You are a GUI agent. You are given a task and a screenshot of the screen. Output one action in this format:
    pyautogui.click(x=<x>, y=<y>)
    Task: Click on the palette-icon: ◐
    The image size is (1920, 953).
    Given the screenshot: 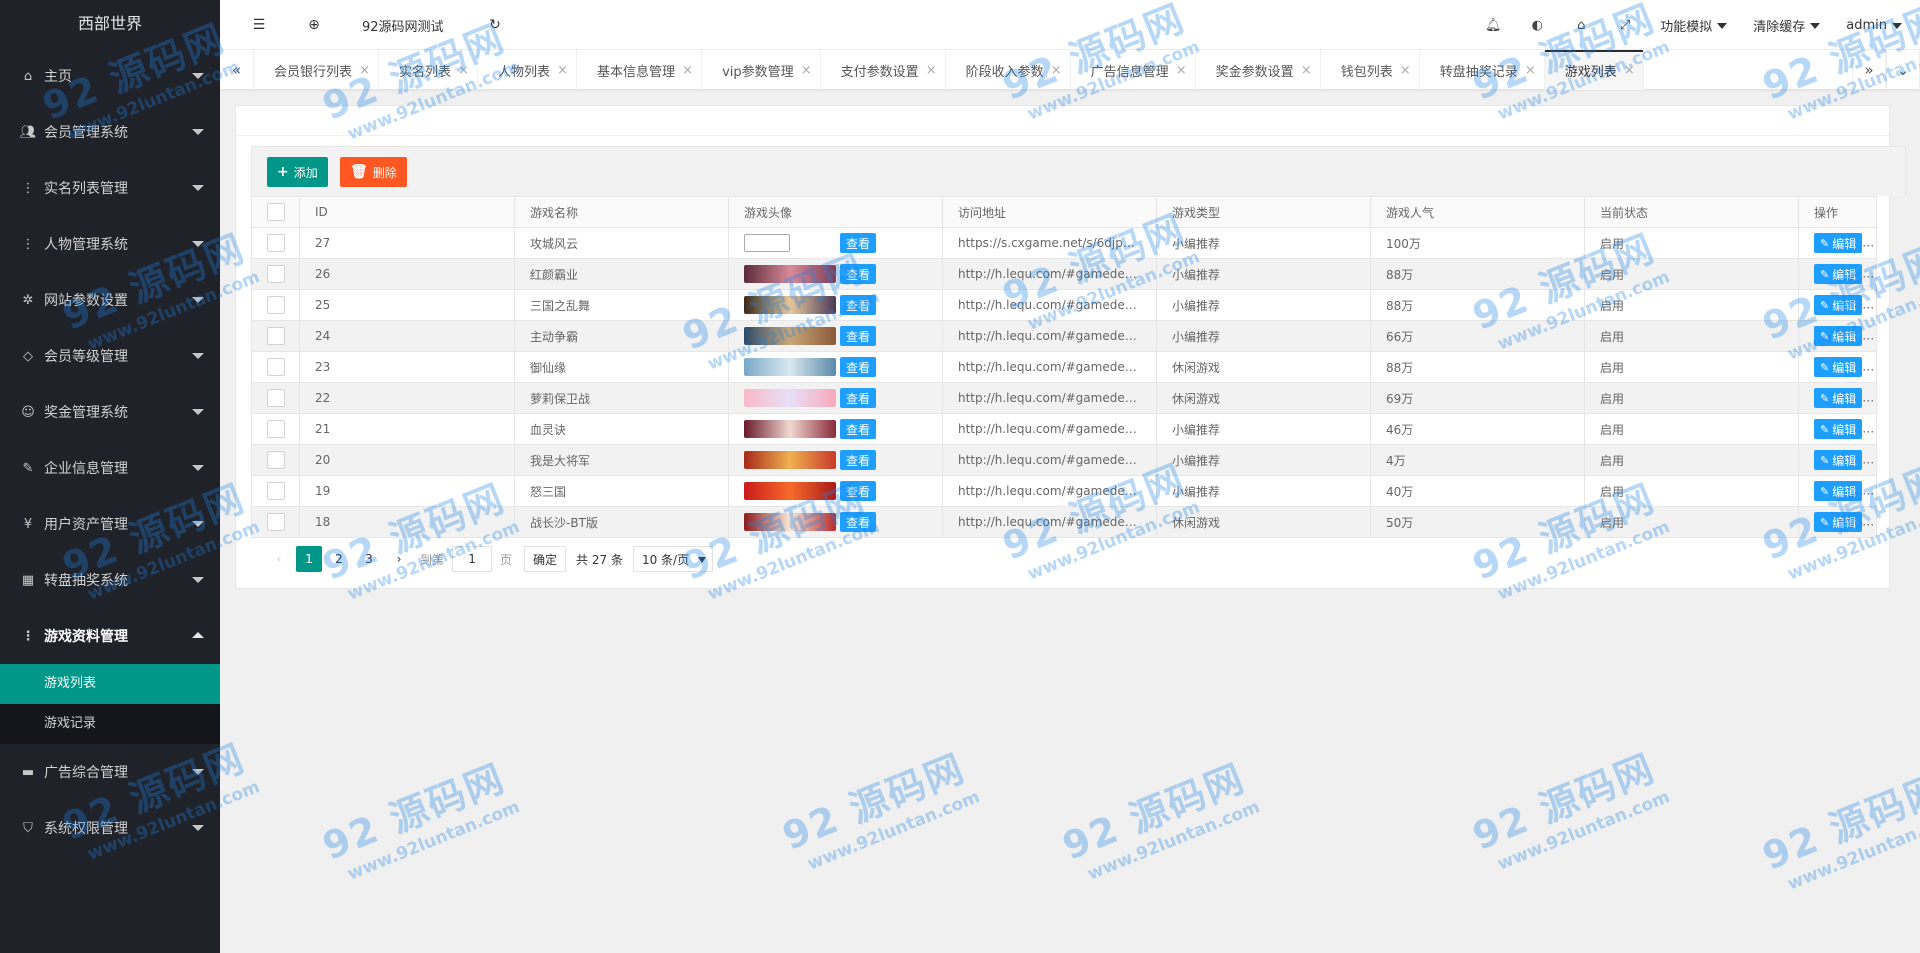 What is the action you would take?
    pyautogui.click(x=1537, y=26)
    